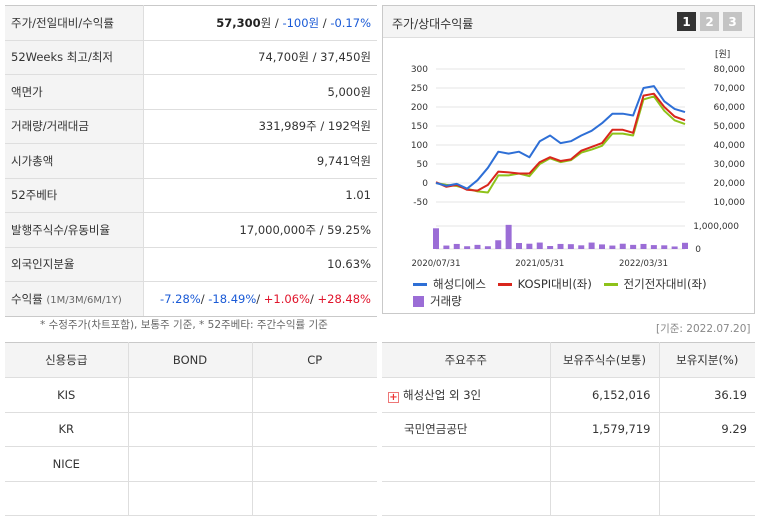 Image resolution: width=761 pixels, height=519 pixels. I want to click on credit-agency: KR, so click(67, 429).